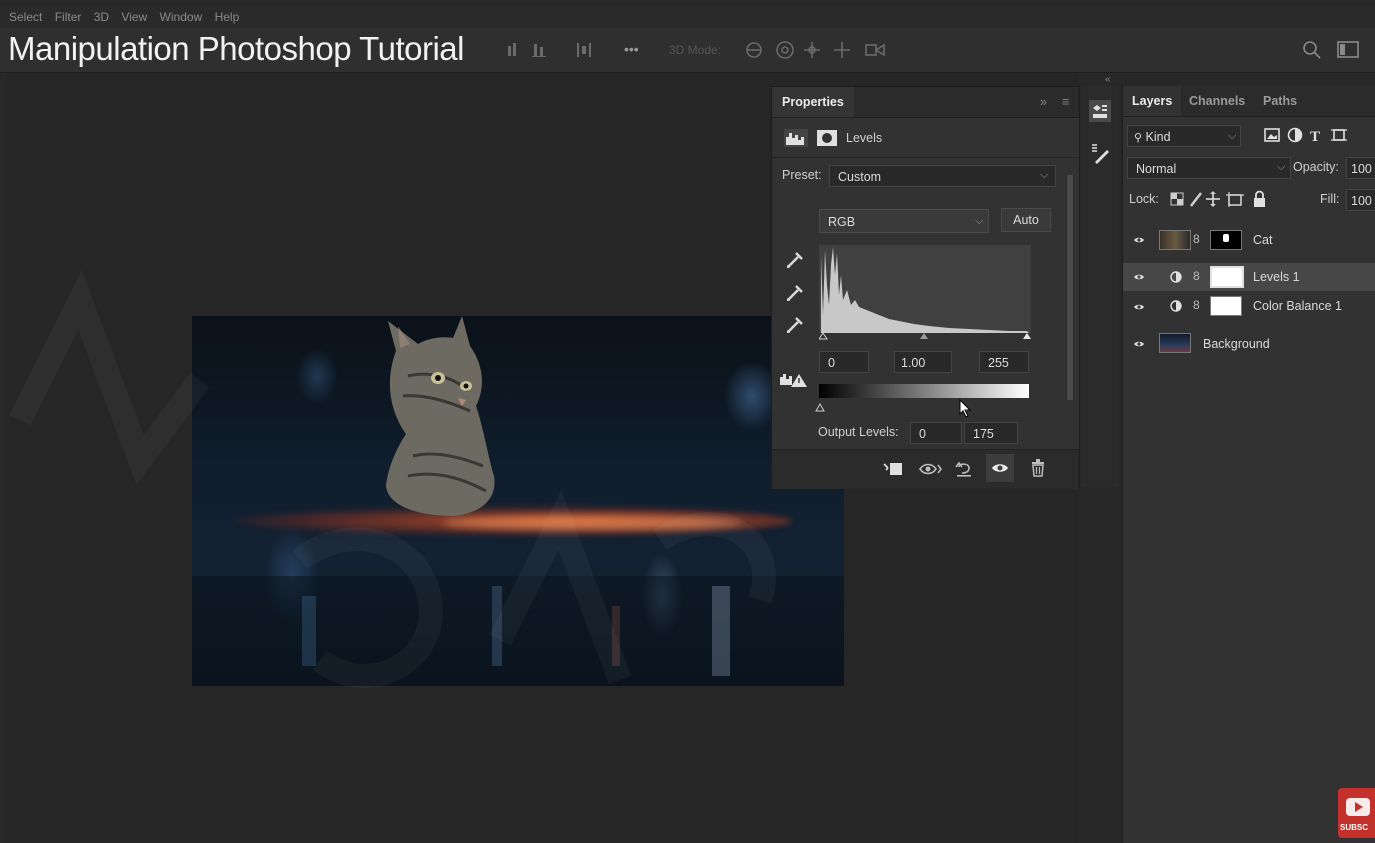 The height and width of the screenshot is (843, 1375). What do you see at coordinates (802, 175) in the screenshot?
I see `preset-label: Preset:` at bounding box center [802, 175].